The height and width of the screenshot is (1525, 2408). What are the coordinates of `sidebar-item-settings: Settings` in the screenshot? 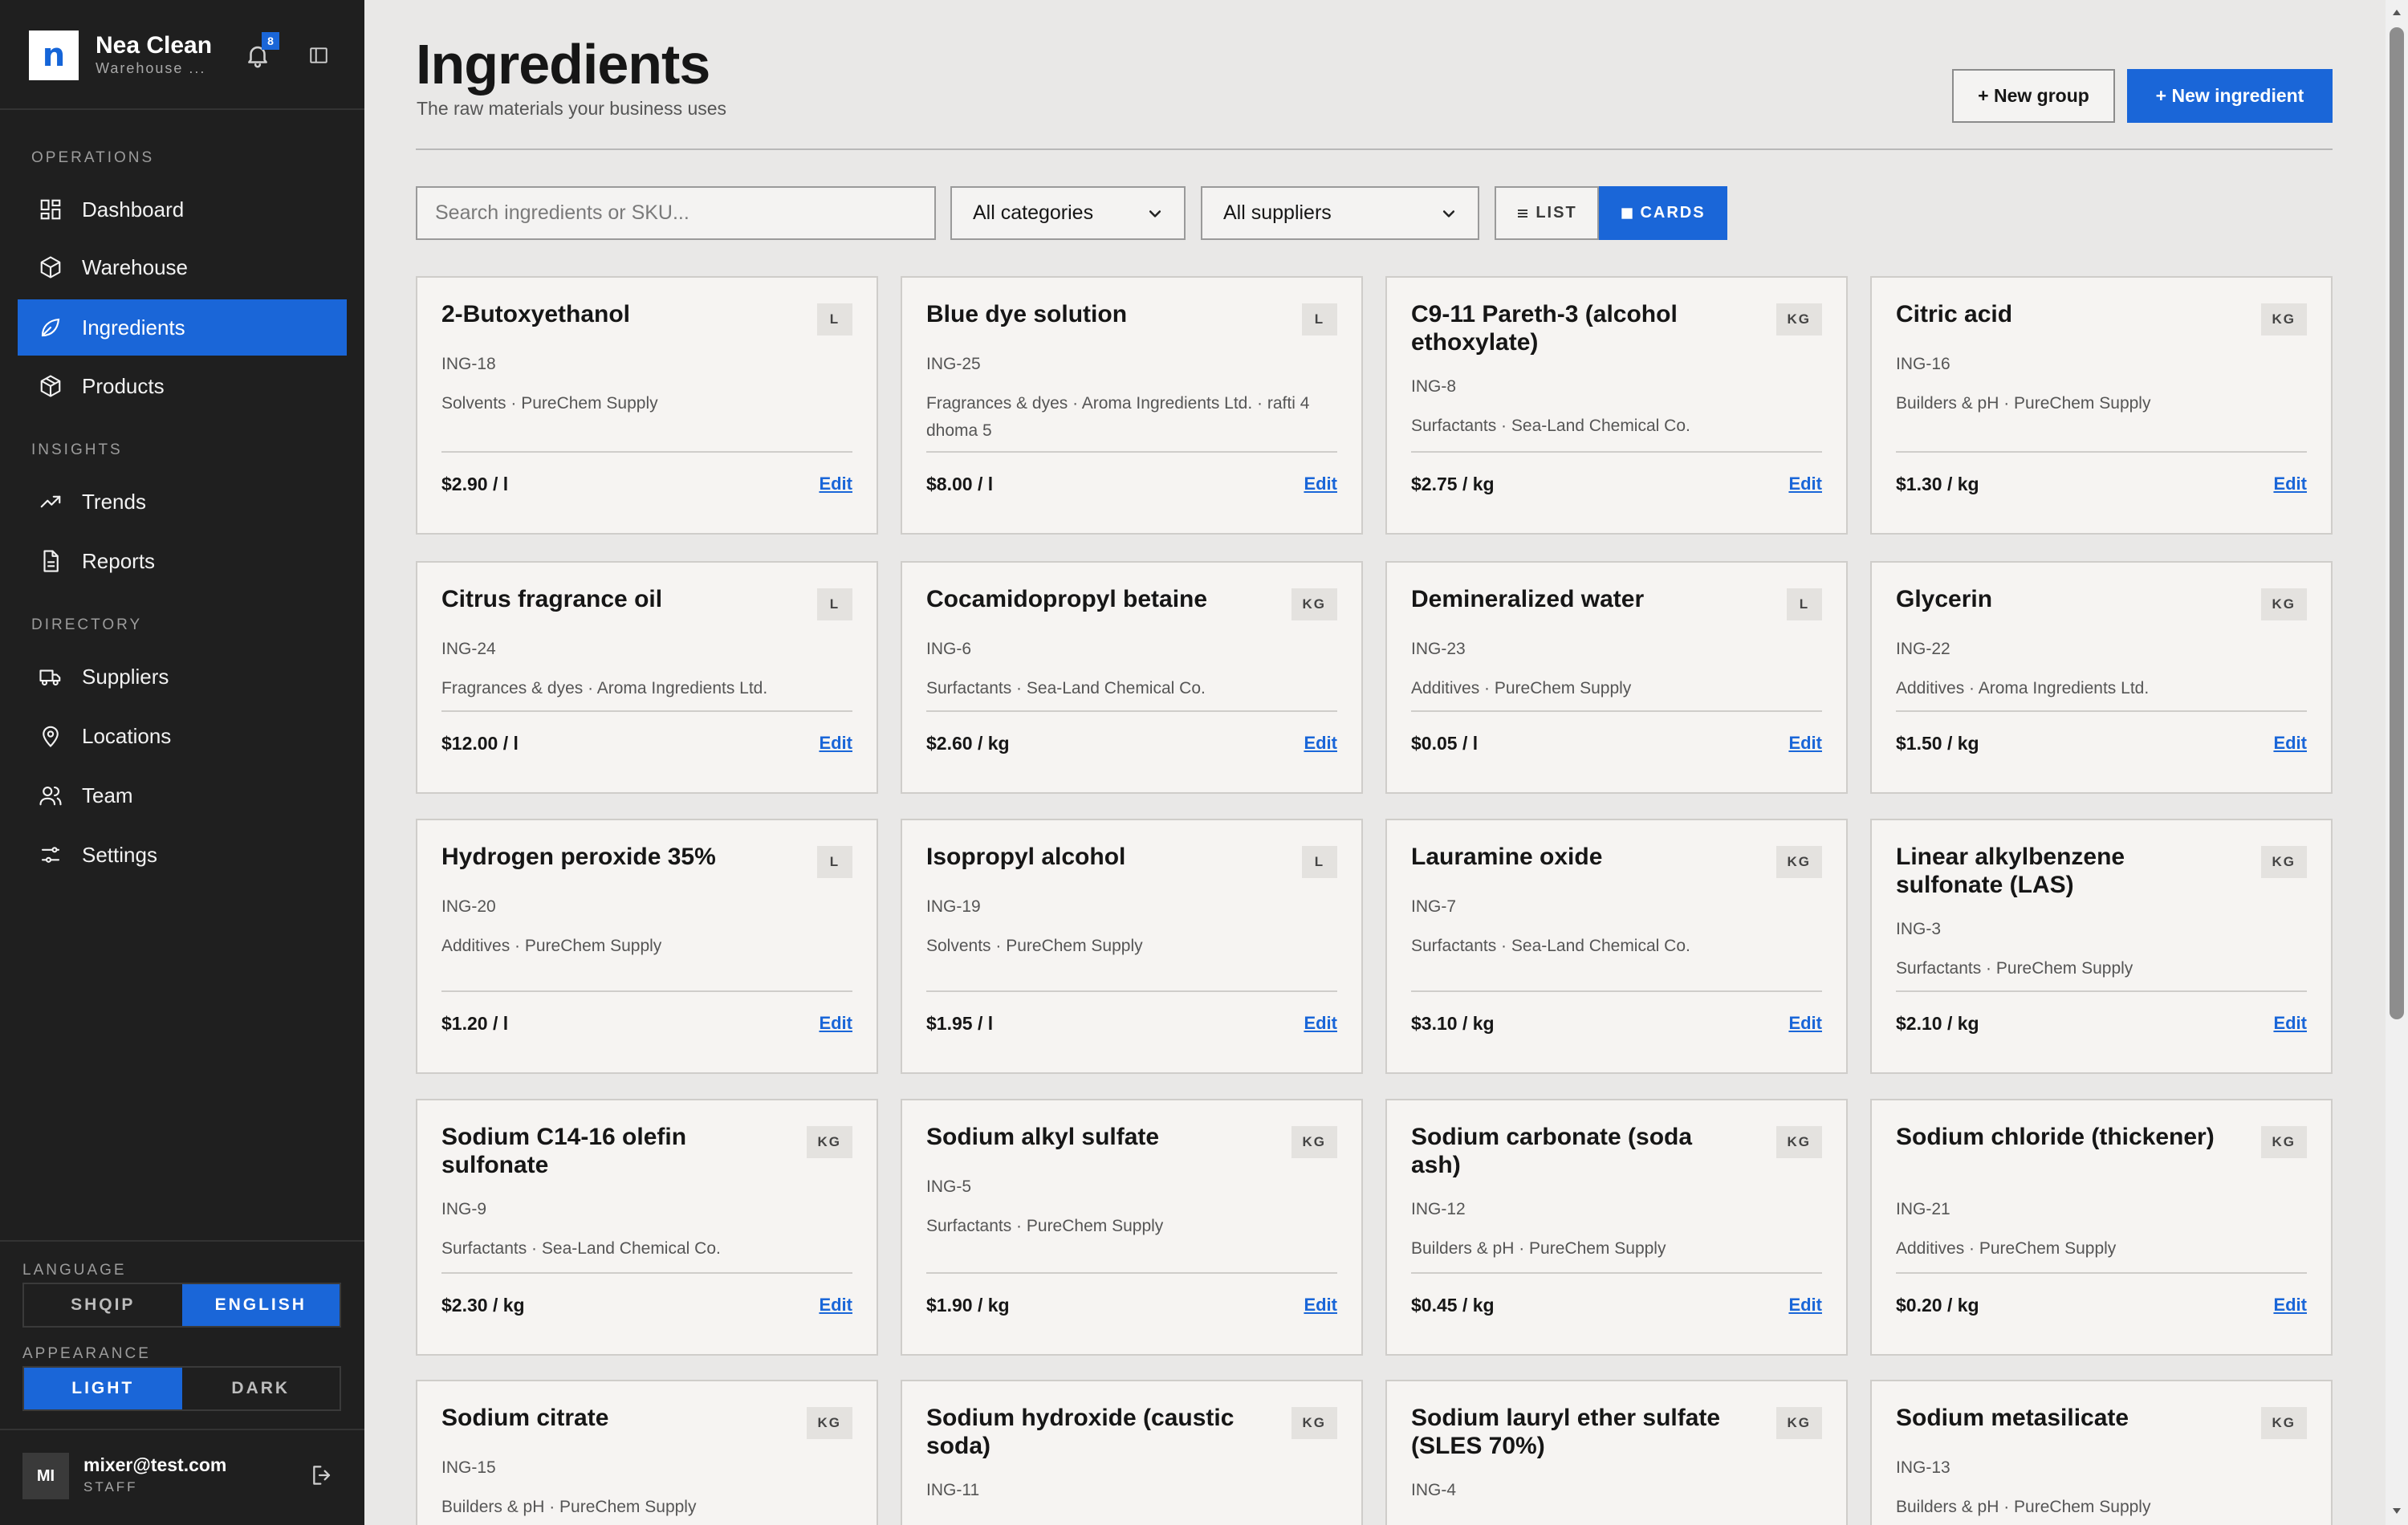 It's located at (182, 855).